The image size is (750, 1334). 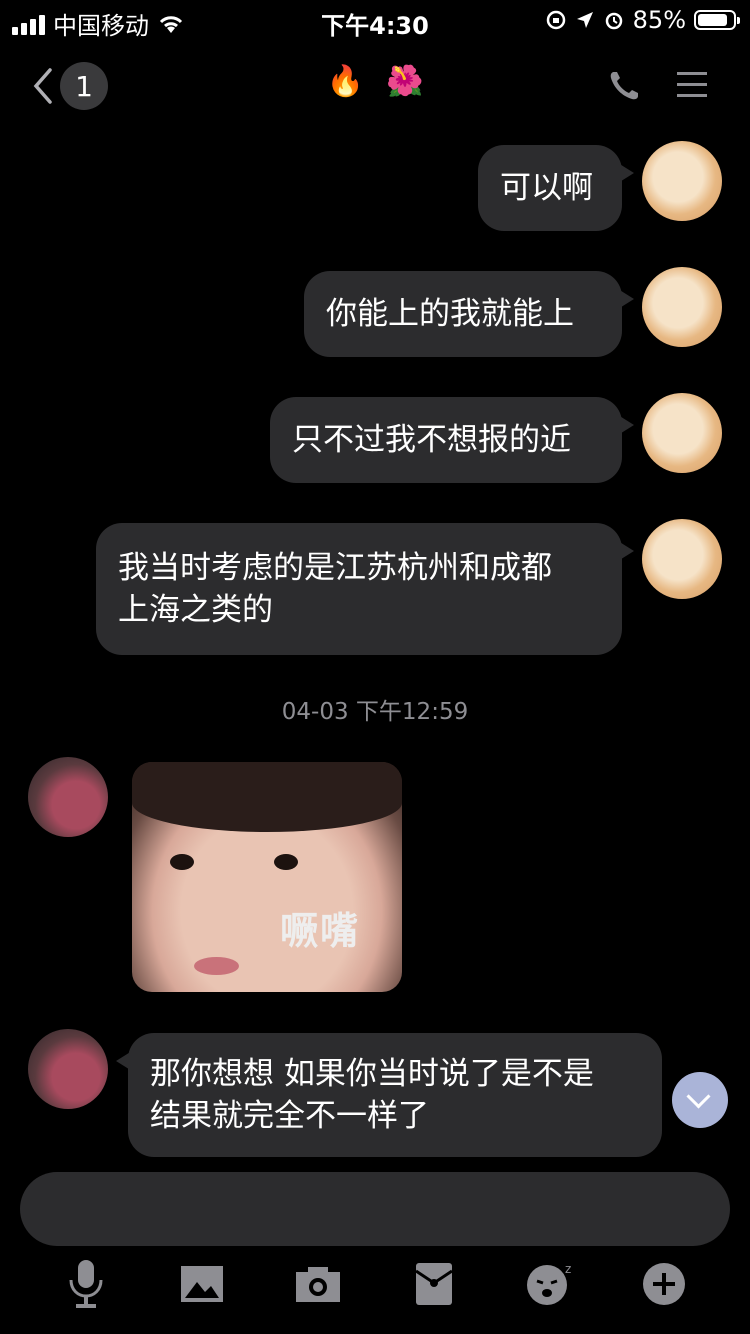 I want to click on message-text: 你能上的我就能上, so click(x=450, y=314).